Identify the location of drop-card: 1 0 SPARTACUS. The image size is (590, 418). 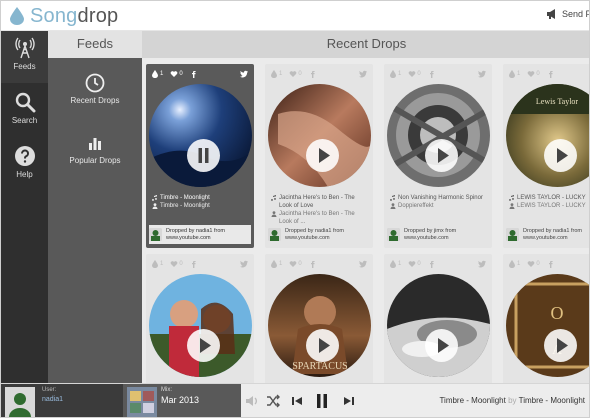
(319, 318).